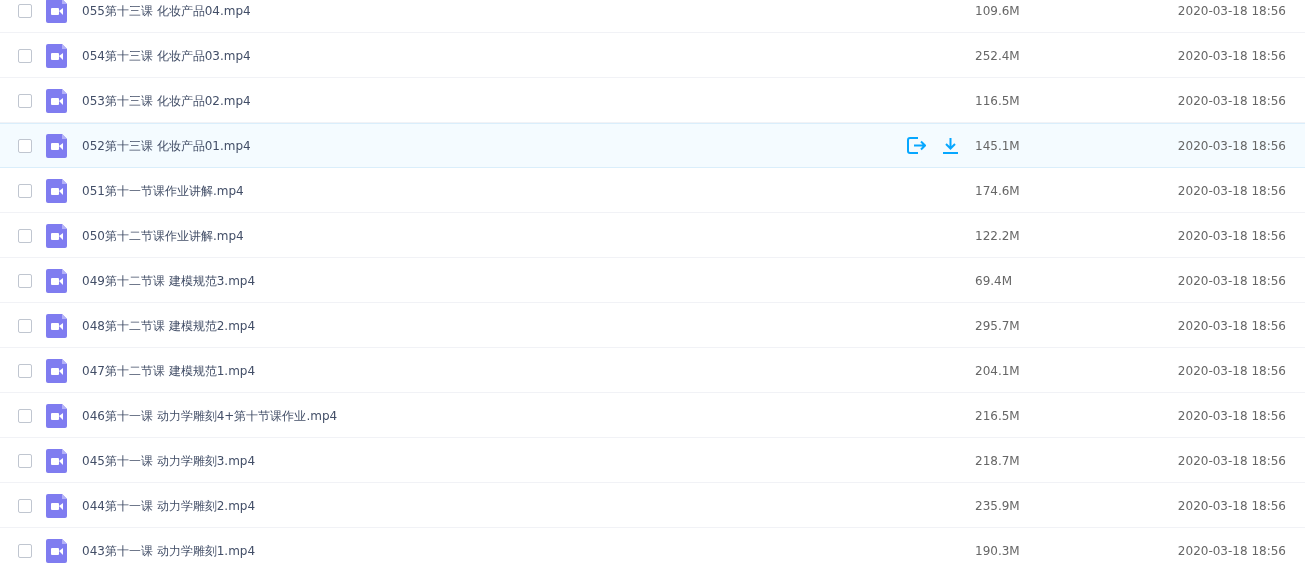 The width and height of the screenshot is (1305, 572). Describe the element at coordinates (997, 325) in the screenshot. I see `file-size: 295.7M` at that location.